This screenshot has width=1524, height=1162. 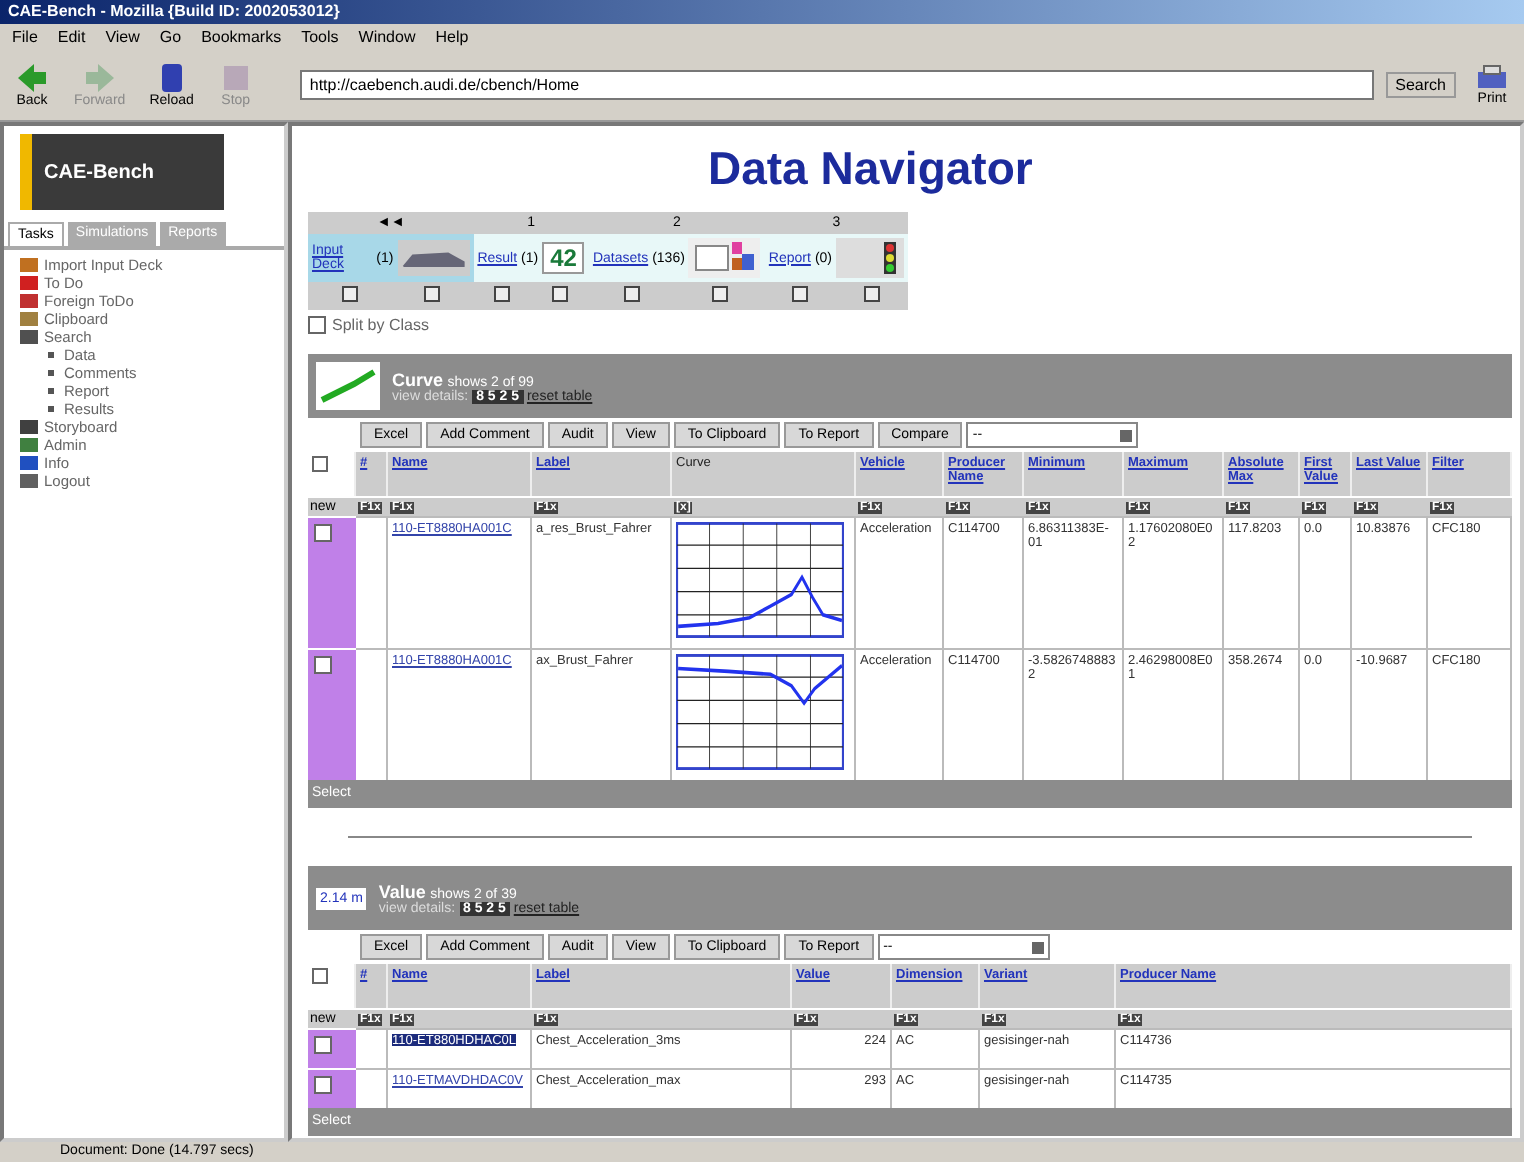 What do you see at coordinates (25, 36) in the screenshot?
I see `menu-item: File` at bounding box center [25, 36].